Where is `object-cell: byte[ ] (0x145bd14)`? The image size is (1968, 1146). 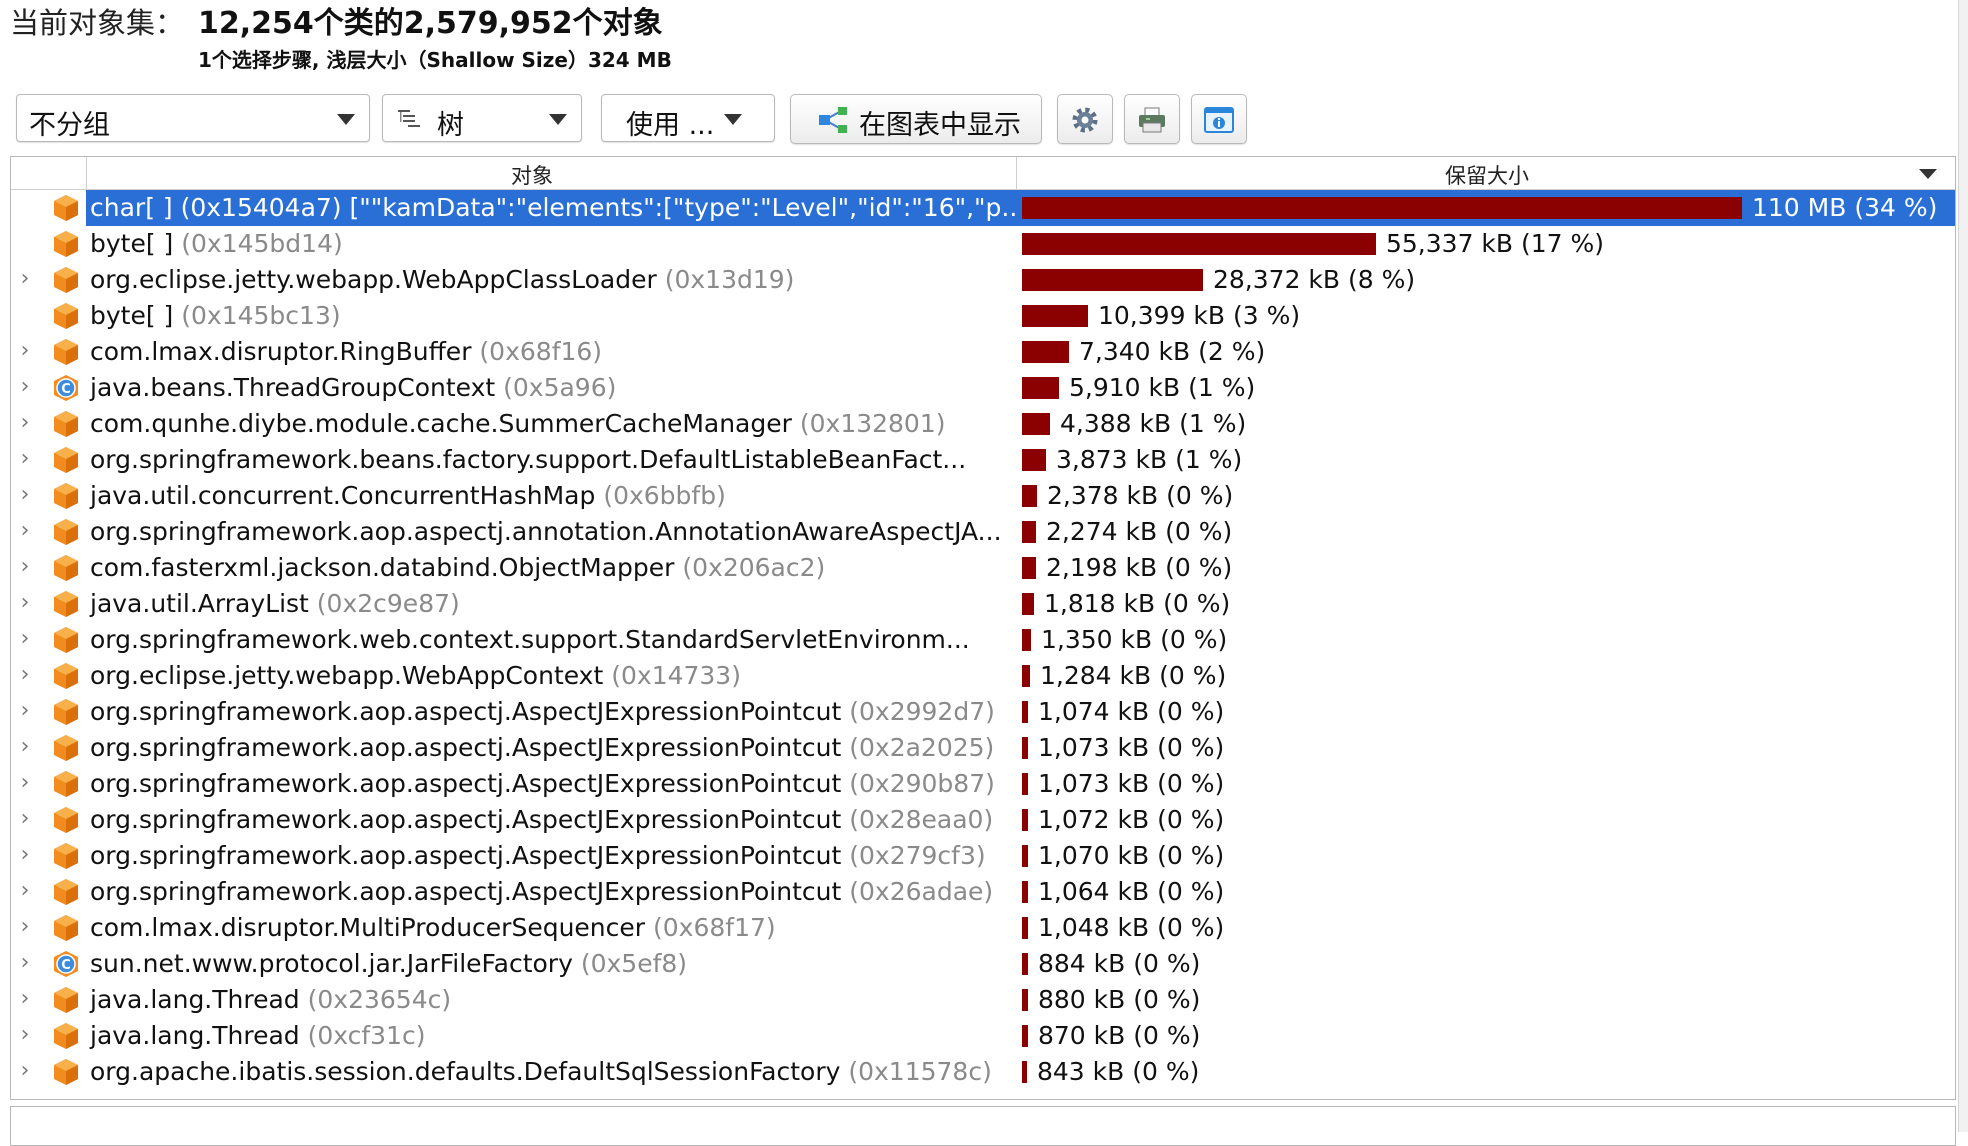
object-cell: byte[ ] (0x145bd14) is located at coordinates (551, 244).